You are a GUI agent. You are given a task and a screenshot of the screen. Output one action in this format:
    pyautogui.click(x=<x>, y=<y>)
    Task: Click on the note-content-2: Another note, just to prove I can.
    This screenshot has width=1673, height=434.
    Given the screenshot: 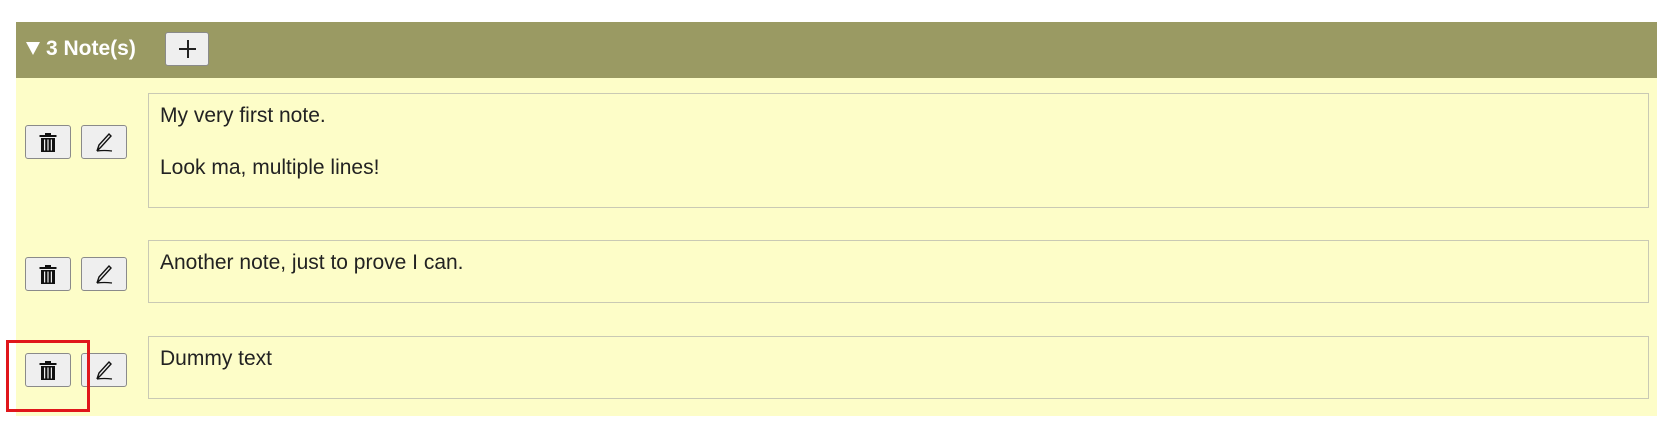 What is the action you would take?
    pyautogui.click(x=898, y=271)
    